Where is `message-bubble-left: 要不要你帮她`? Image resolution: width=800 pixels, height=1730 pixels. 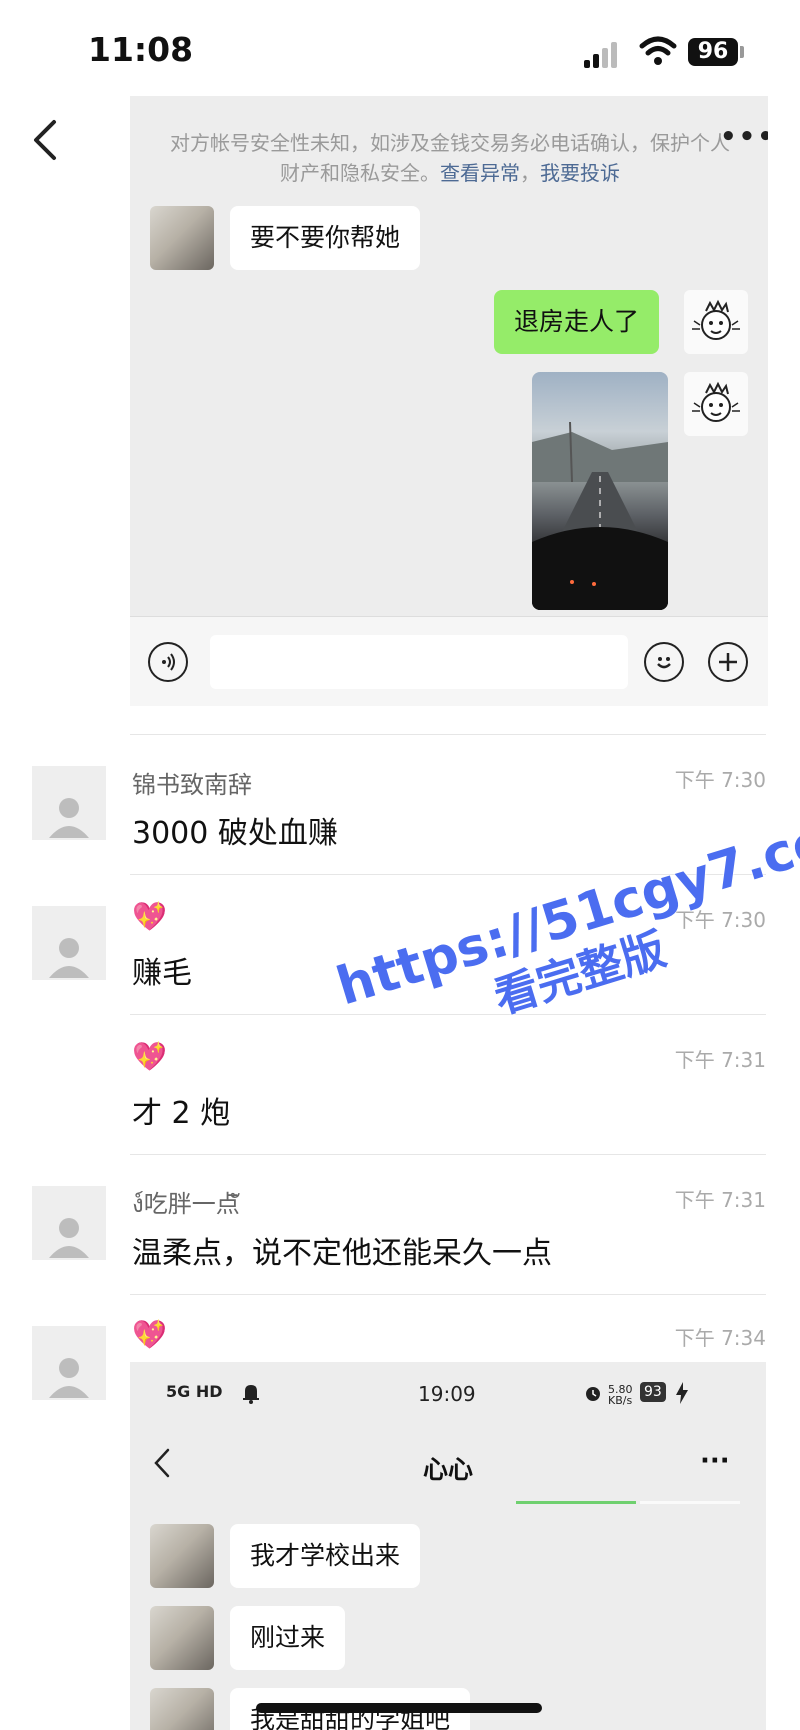
message-bubble-left: 要不要你帮她 is located at coordinates (325, 238).